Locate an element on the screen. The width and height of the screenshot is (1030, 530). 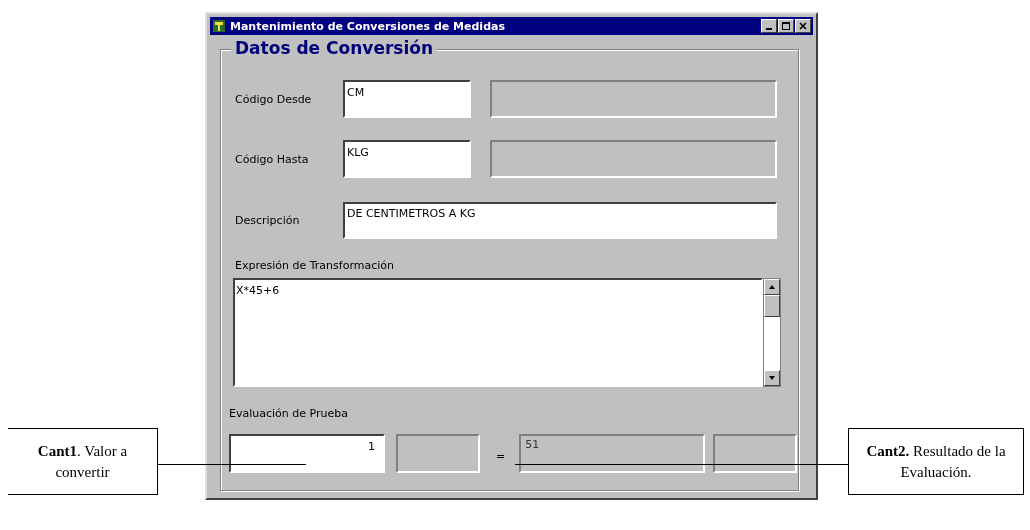
scroll-up-icon is located at coordinates (772, 287).